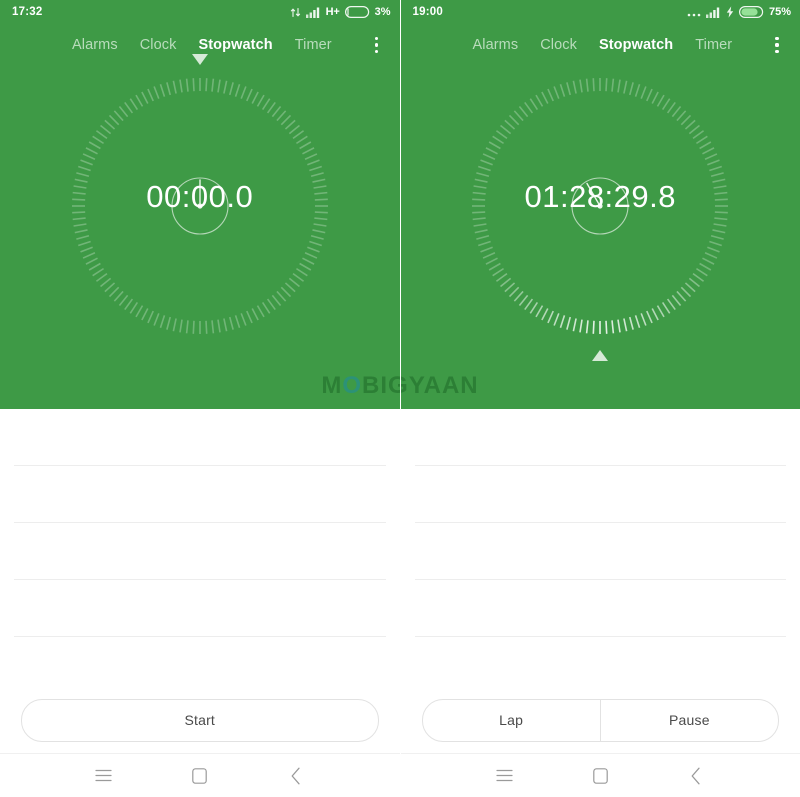 This screenshot has height=797, width=800. What do you see at coordinates (427, 12) in the screenshot?
I see `status-clock: 19:00` at bounding box center [427, 12].